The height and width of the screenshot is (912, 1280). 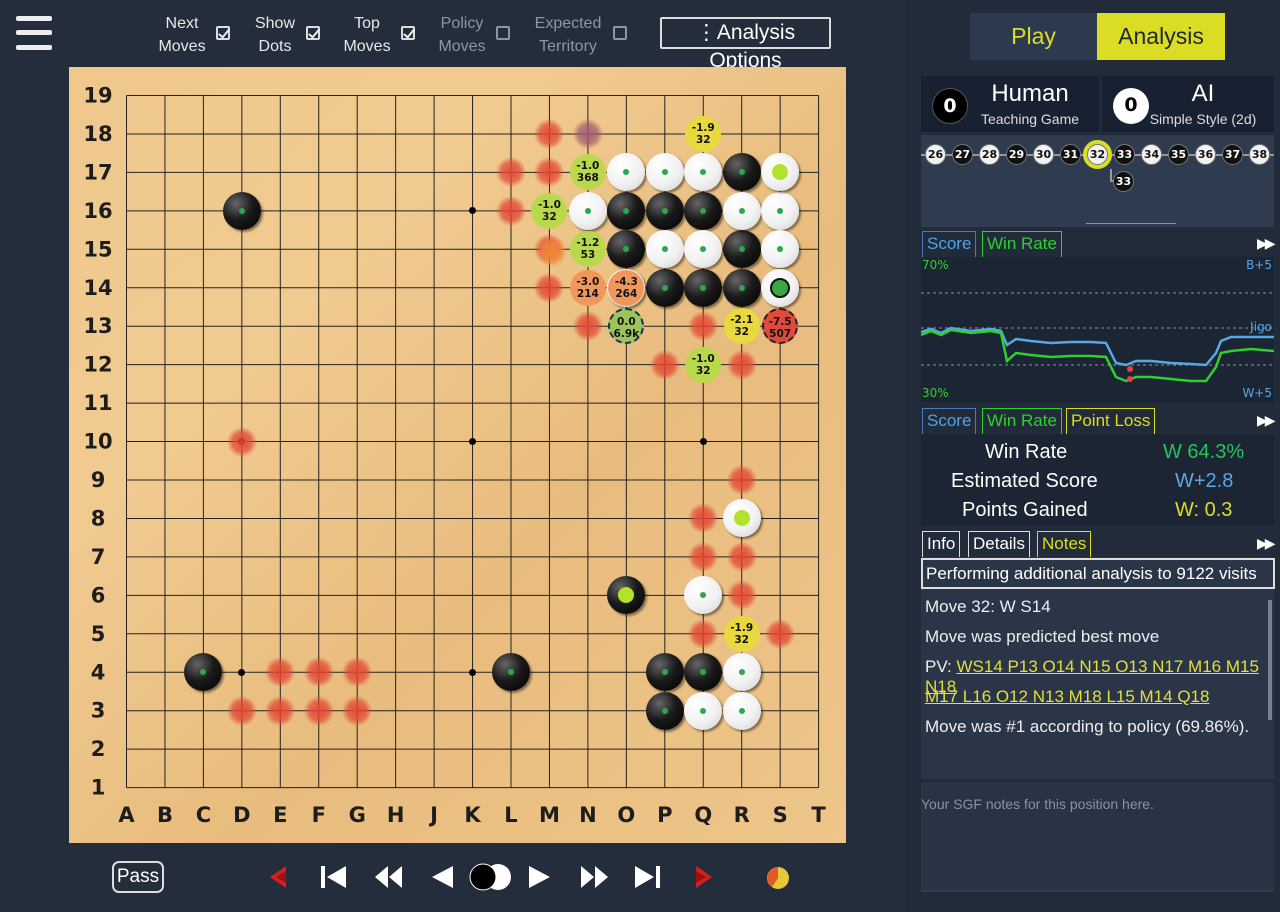 I want to click on option-label: Next, so click(x=182, y=23).